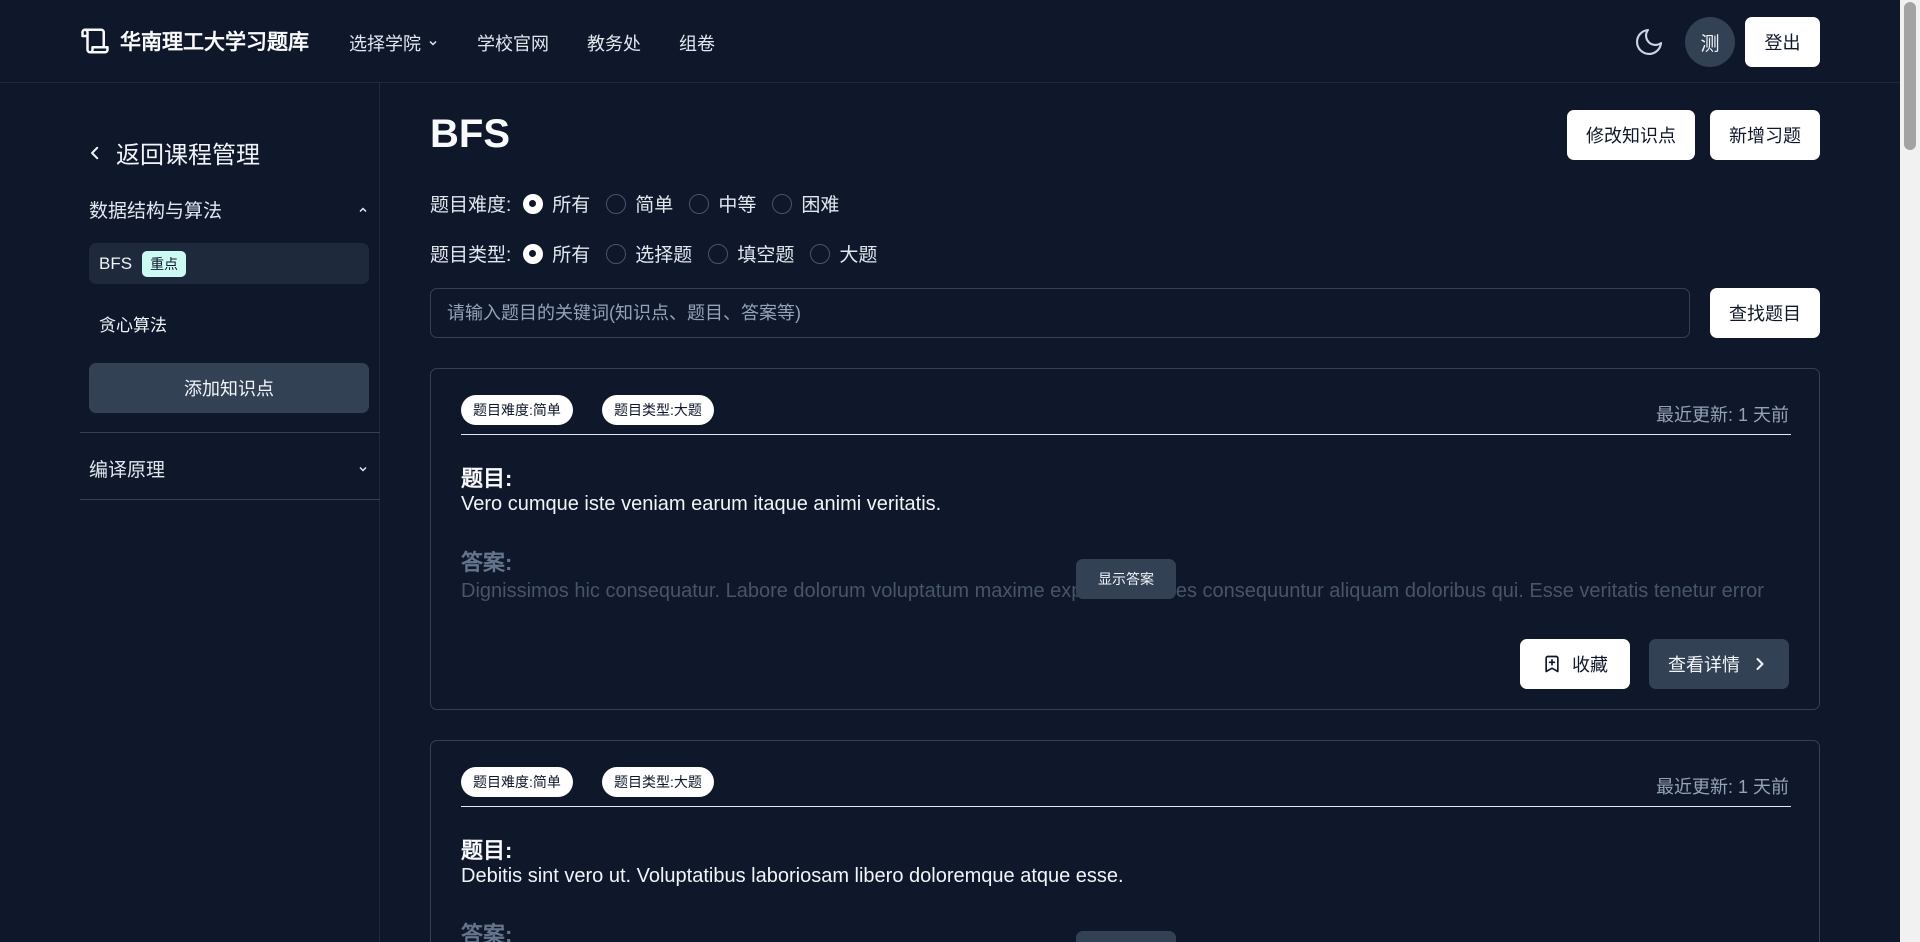 The image size is (1920, 942). I want to click on nav-label: 选择学院, so click(385, 44).